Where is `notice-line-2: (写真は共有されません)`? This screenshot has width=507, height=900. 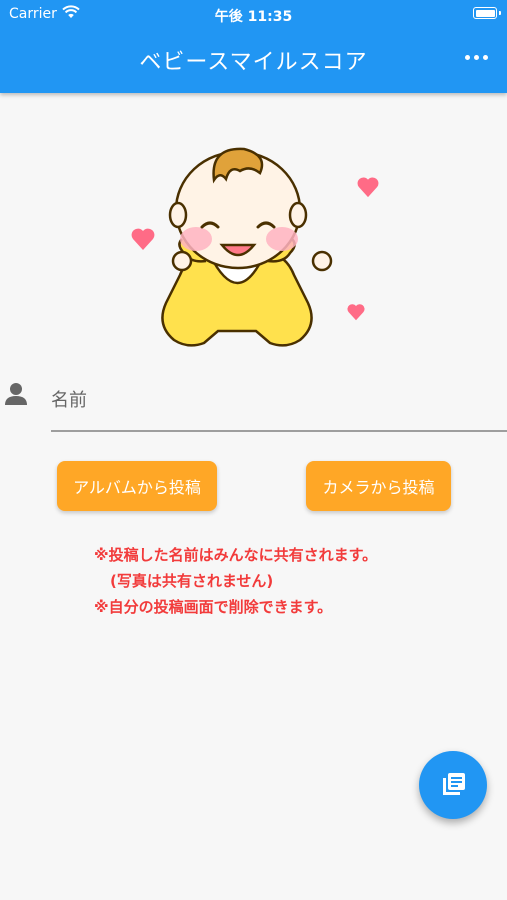 notice-line-2: (写真は共有されません) is located at coordinates (192, 581).